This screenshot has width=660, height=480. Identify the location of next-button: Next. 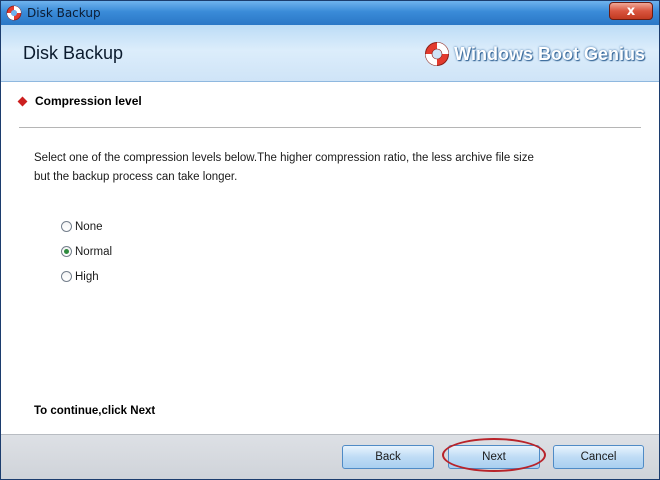
(494, 457).